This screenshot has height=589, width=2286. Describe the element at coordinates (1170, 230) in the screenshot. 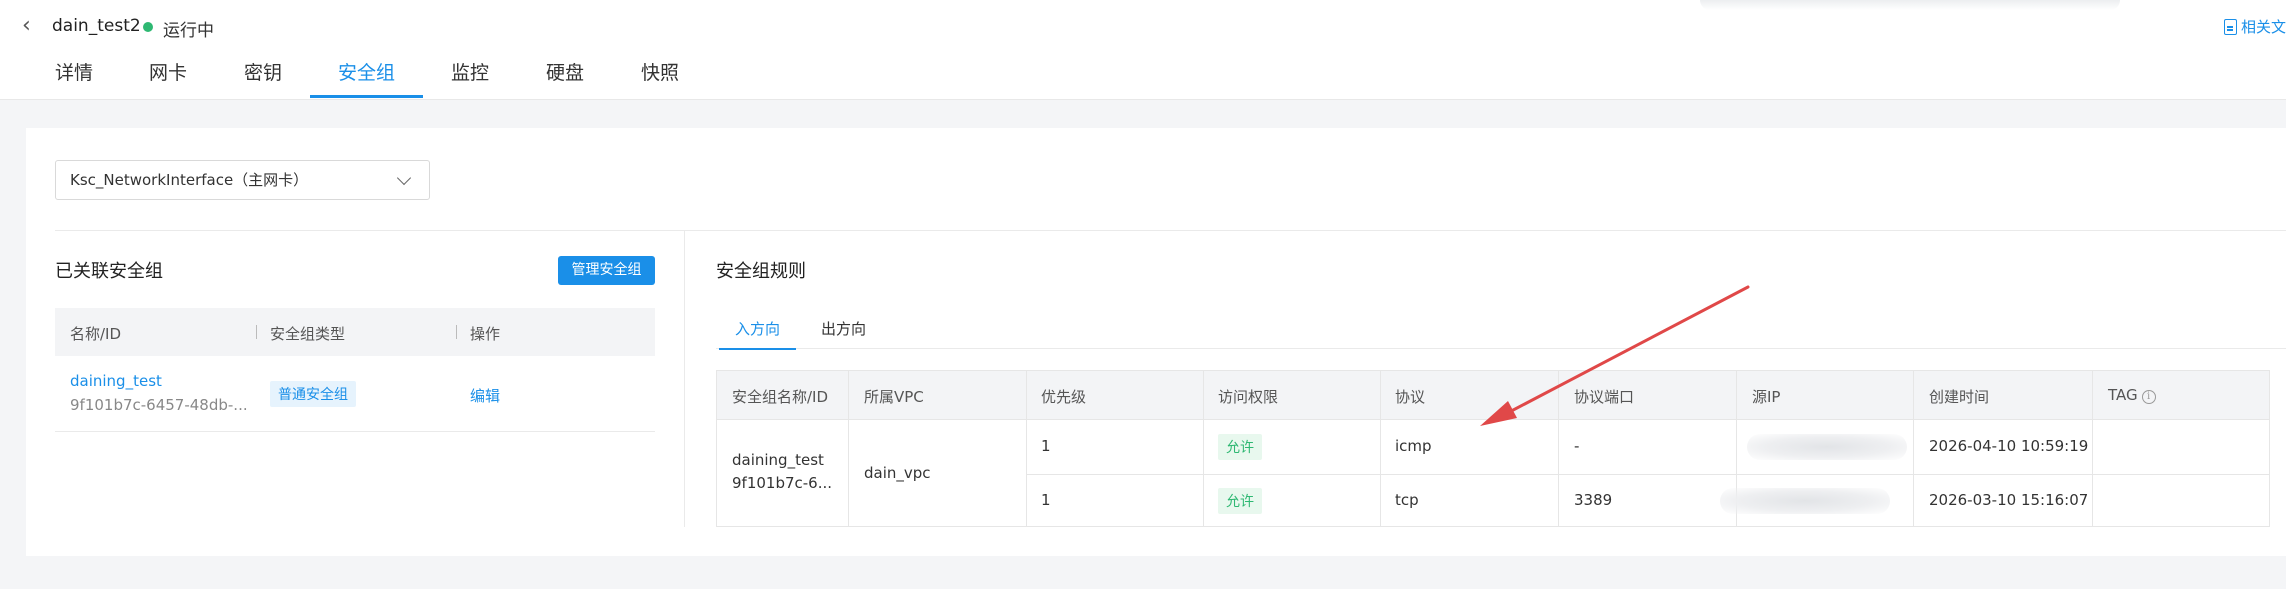

I see `divider` at that location.